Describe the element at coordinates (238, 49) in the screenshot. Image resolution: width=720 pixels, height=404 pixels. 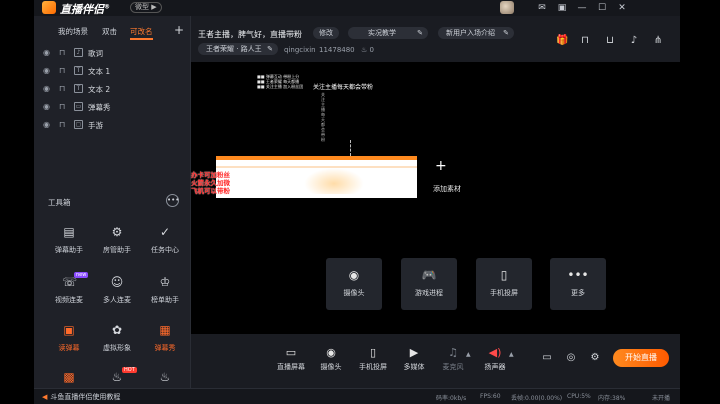
I see `tag-selector: 王者荣耀 · 路人王 ✎` at that location.